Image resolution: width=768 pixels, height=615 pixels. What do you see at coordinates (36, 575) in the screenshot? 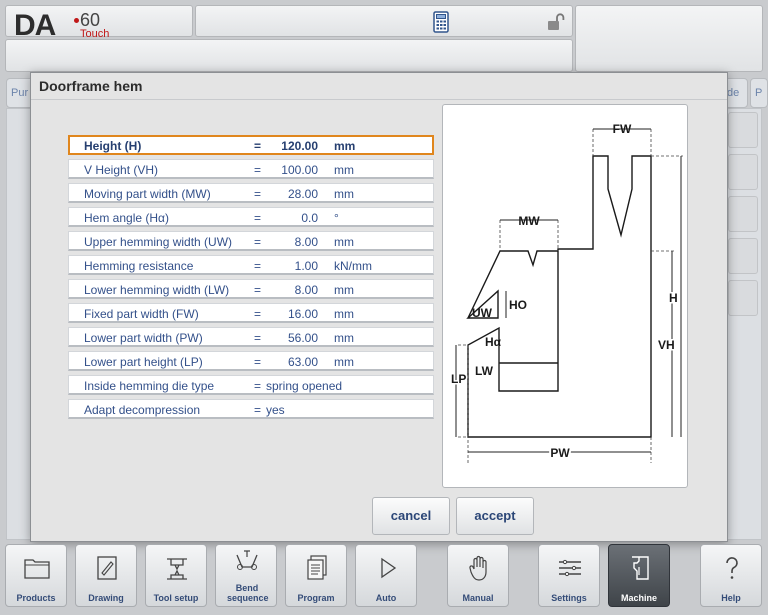
I see `toolbar-products-button: Products` at bounding box center [36, 575].